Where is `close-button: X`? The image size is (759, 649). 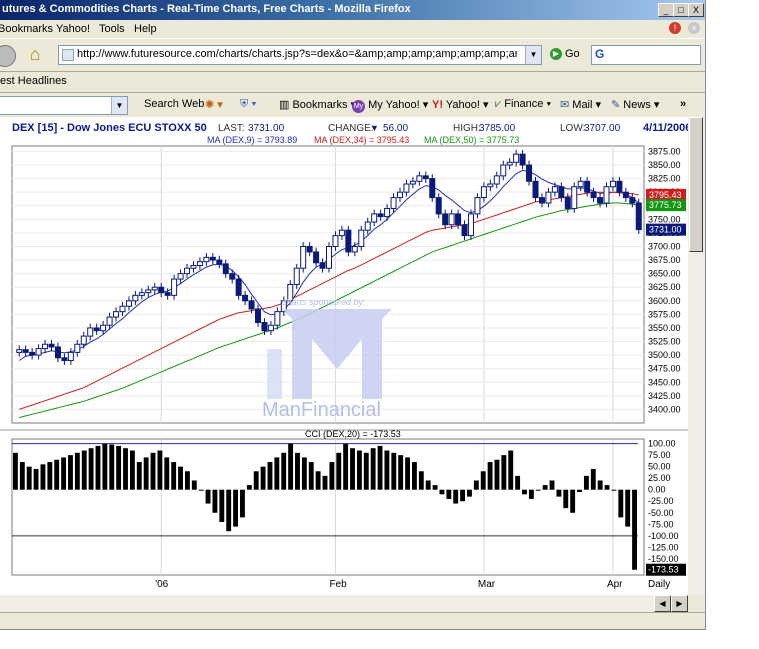
close-button: X is located at coordinates (696, 10).